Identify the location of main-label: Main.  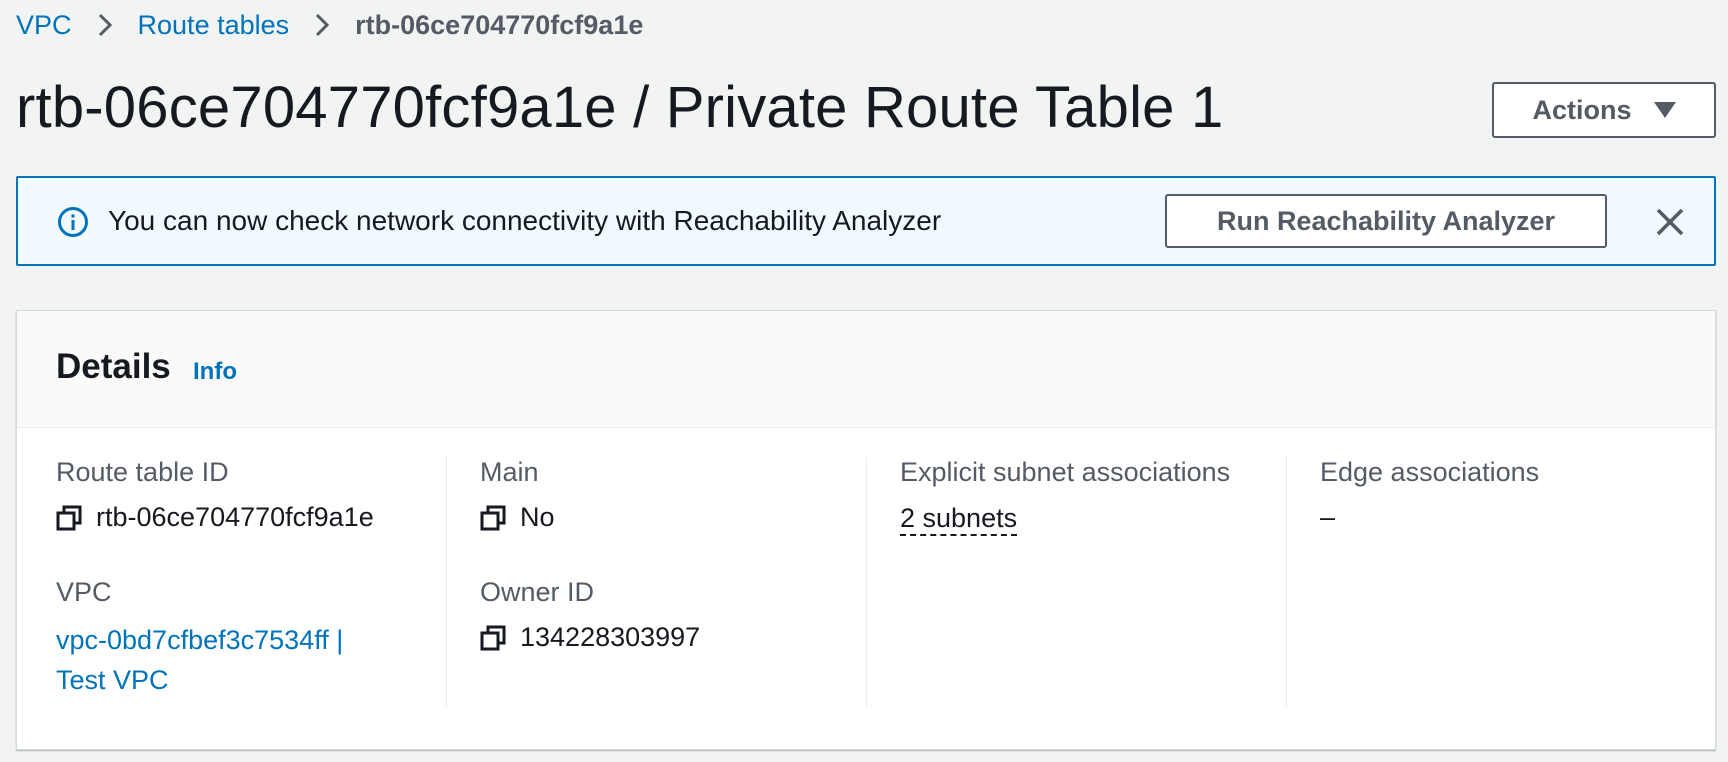
(509, 472).